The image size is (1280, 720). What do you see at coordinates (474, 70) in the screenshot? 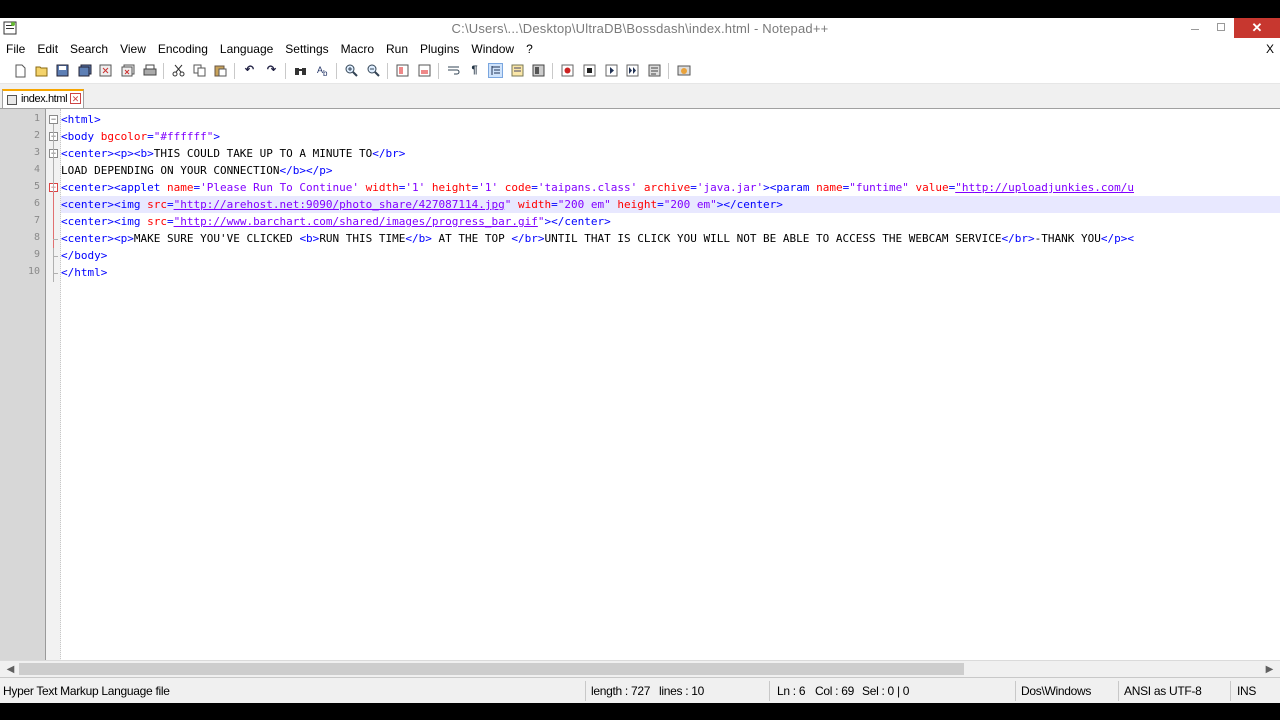
I see `show-all-characters-icon: ¶` at bounding box center [474, 70].